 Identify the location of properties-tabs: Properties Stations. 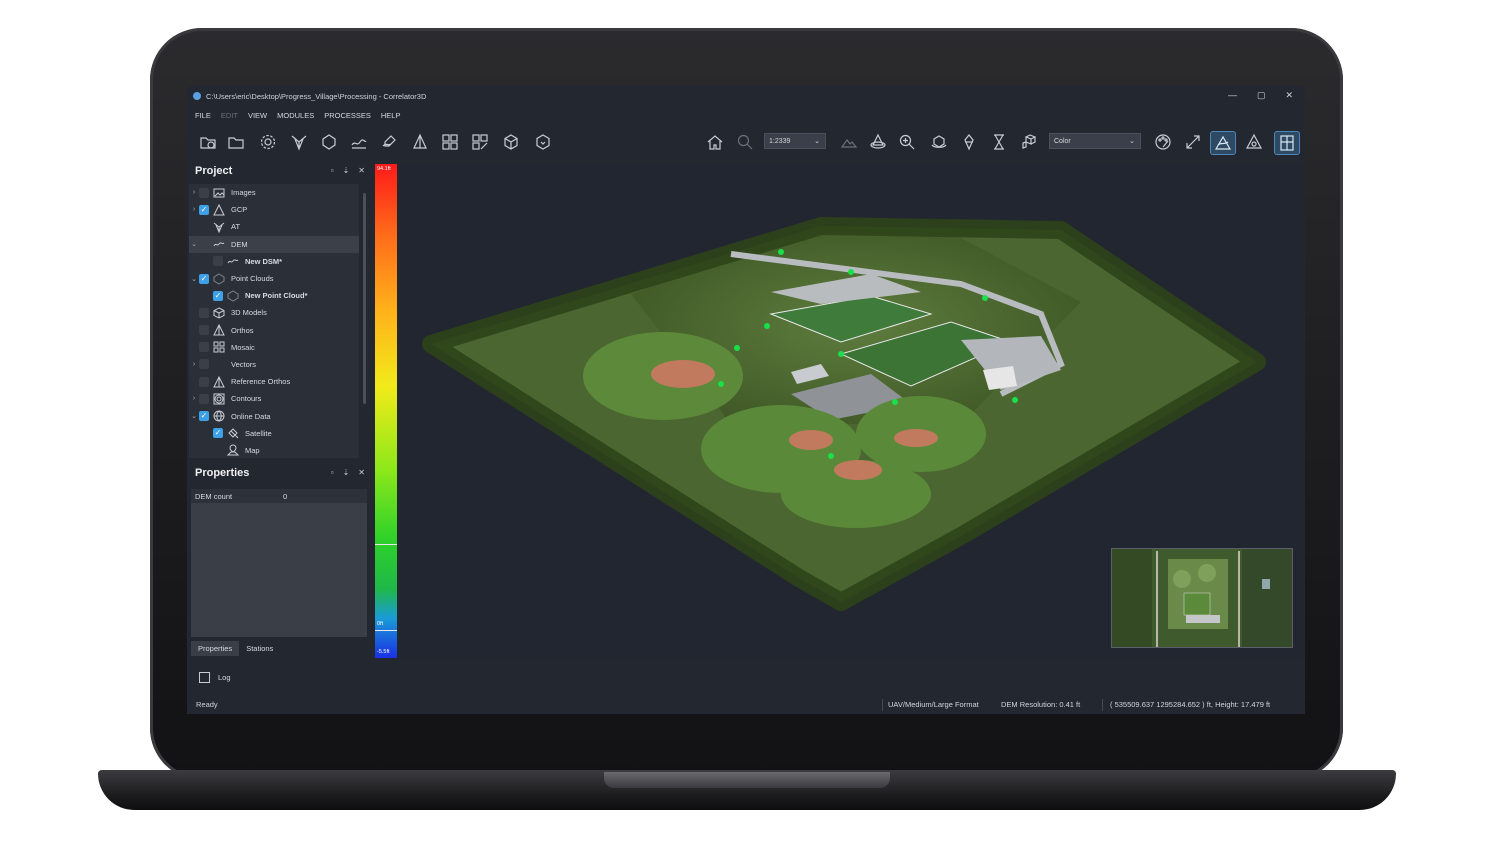
(235, 648).